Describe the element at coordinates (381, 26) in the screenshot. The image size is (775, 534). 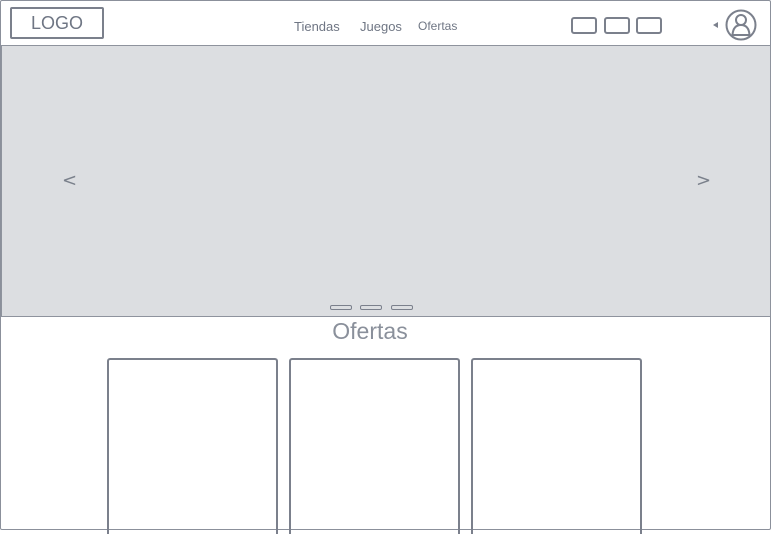
I see `nav-juegos: Juegos` at that location.